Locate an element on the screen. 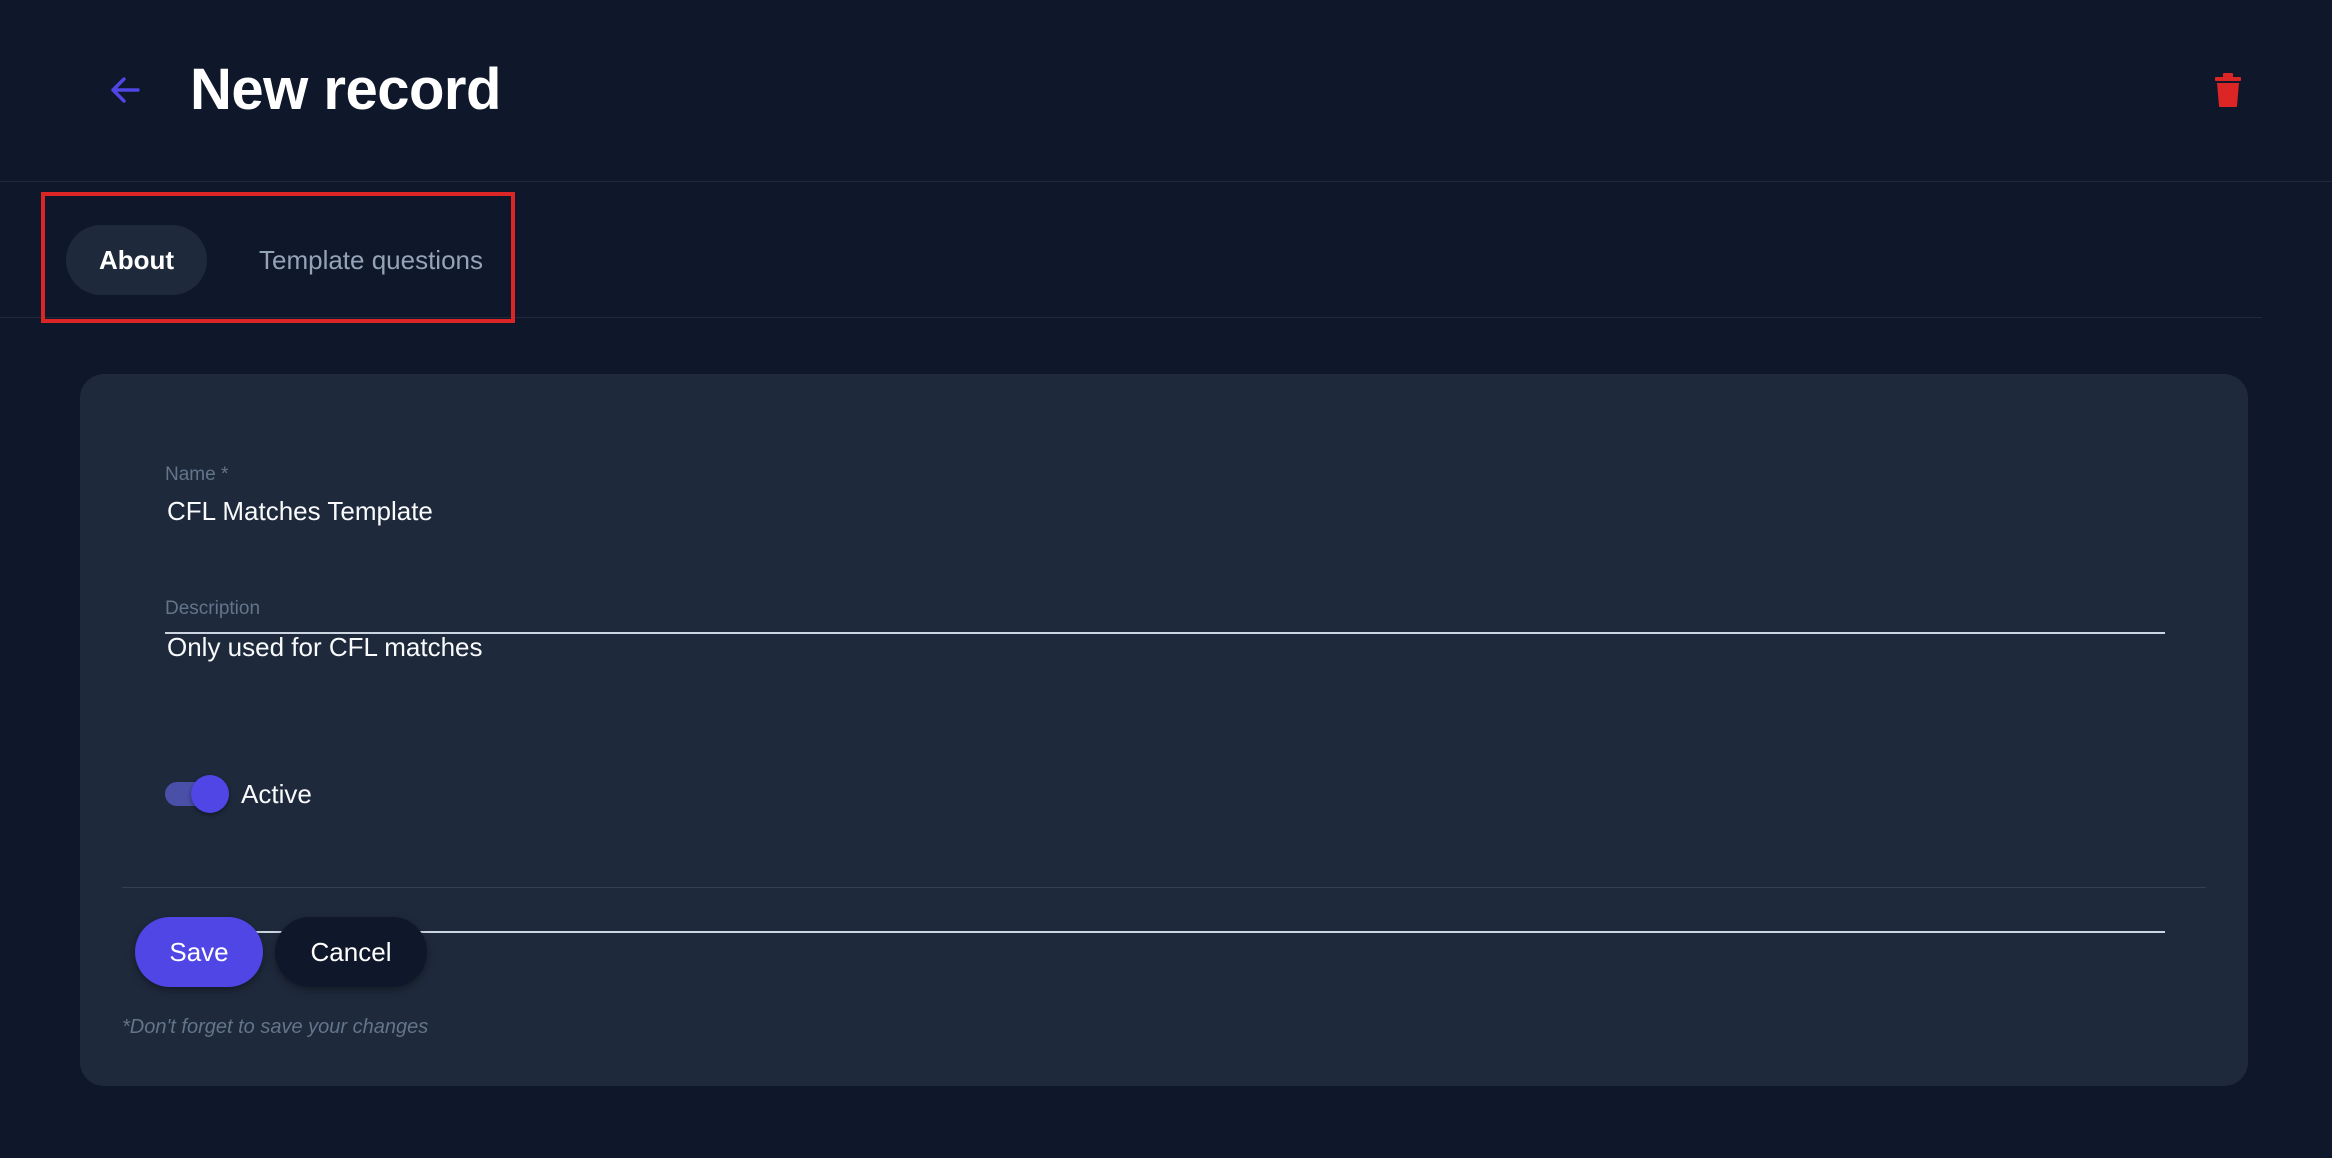  back-button is located at coordinates (125, 90).